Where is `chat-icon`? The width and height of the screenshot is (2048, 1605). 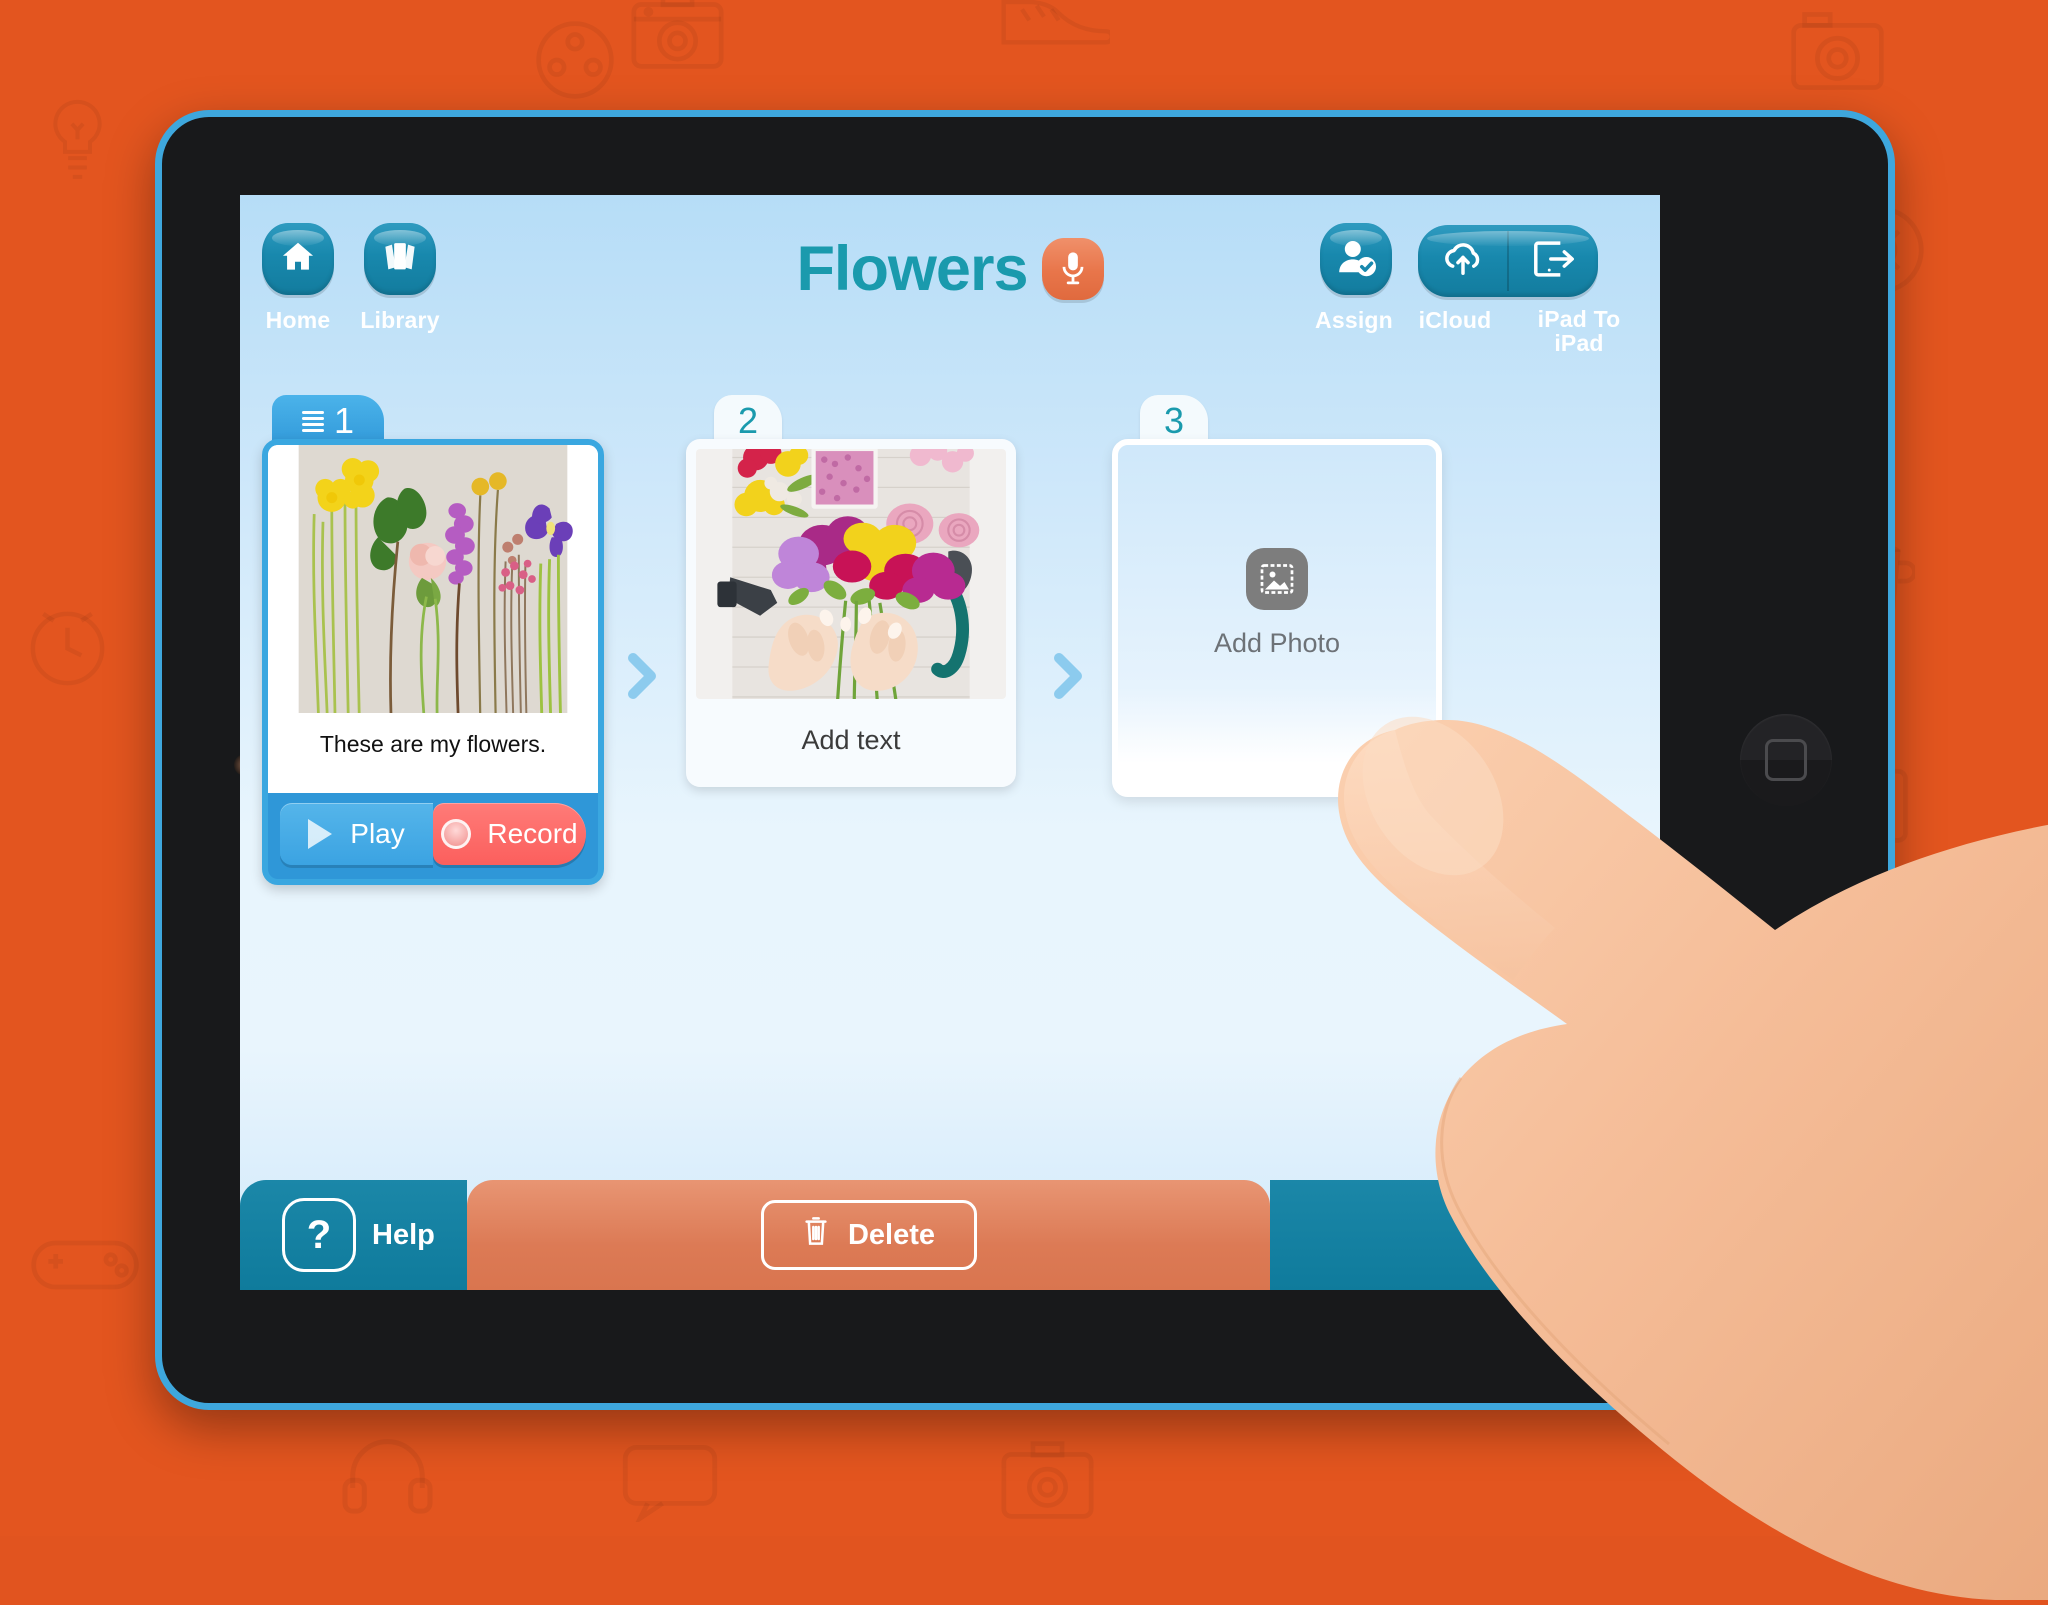 chat-icon is located at coordinates (670, 1481).